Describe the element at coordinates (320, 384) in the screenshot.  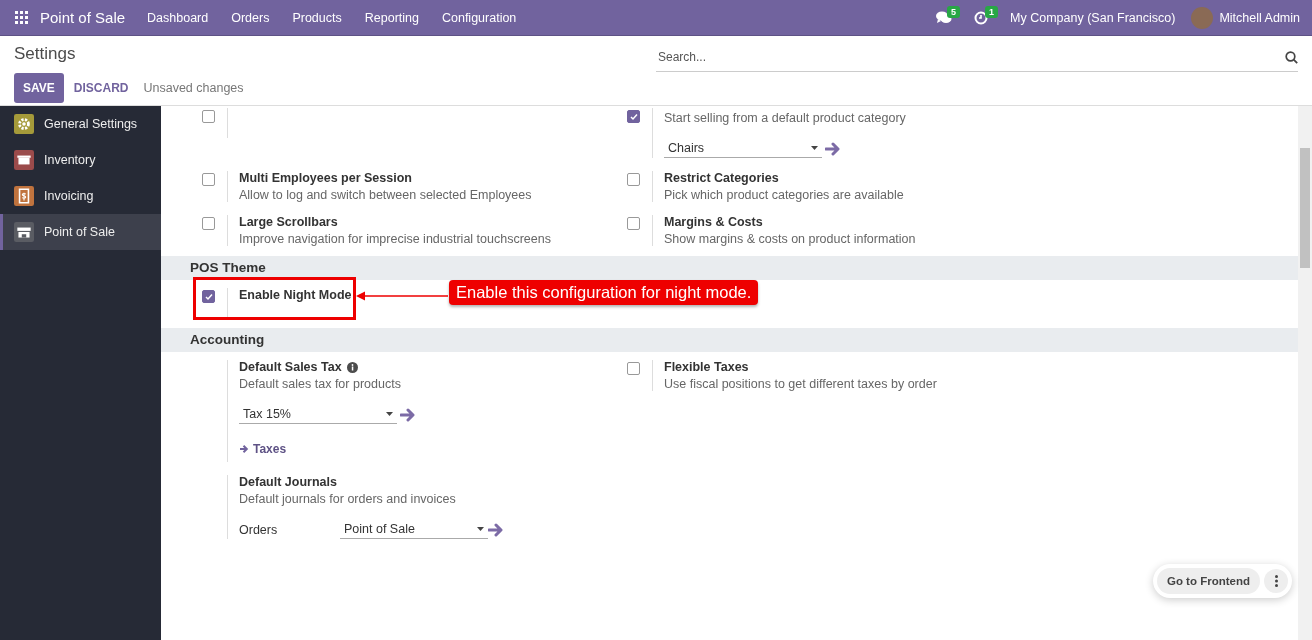
I see `setting-description: Default sales tax for products` at that location.